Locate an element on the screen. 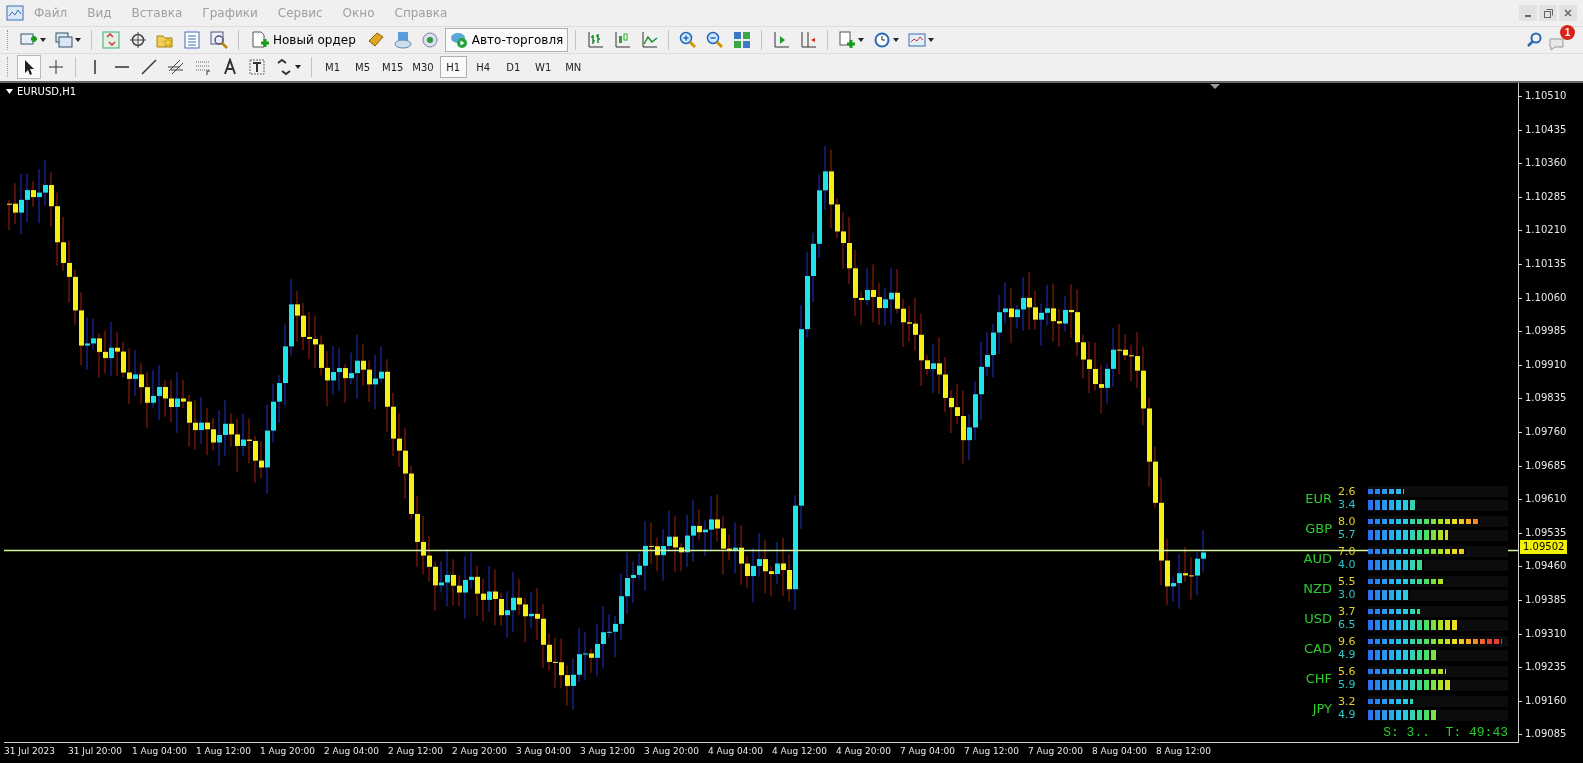  strength-value: 3.7 is located at coordinates (1347, 611).